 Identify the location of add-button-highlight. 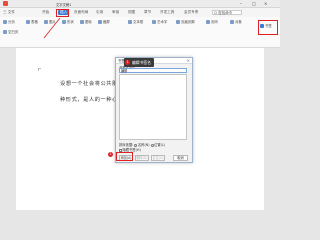
(124, 156).